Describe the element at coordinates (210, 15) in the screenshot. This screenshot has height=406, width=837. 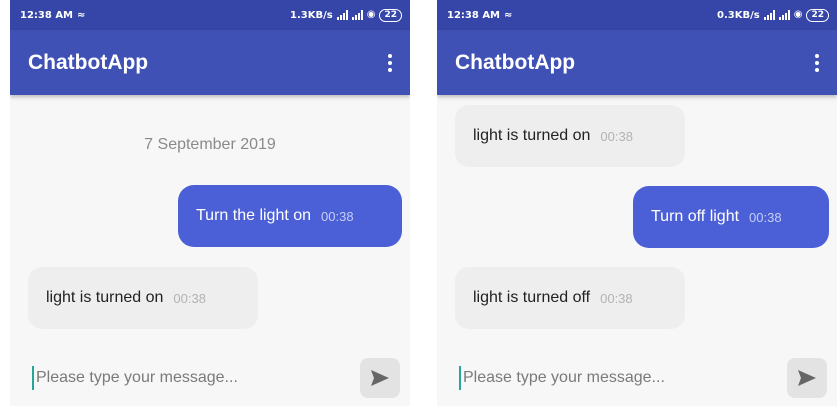
I see `status-bar: 12:38 AM ≈ 1.3KB/s ◉ 22` at that location.